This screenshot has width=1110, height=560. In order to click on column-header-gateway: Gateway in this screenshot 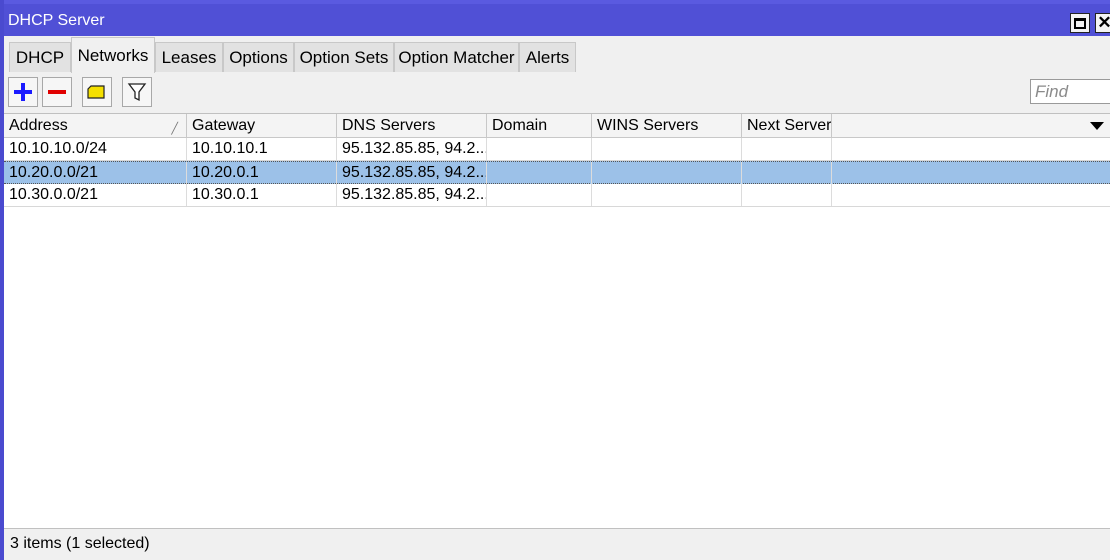, I will do `click(262, 125)`.